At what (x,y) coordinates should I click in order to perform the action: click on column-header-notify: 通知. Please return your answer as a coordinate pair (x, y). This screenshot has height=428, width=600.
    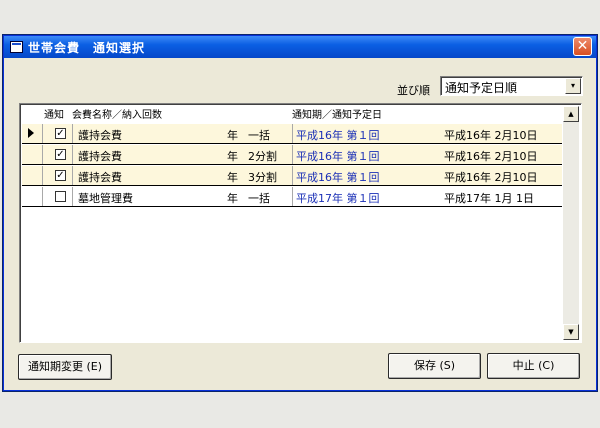
    Looking at the image, I should click on (54, 115).